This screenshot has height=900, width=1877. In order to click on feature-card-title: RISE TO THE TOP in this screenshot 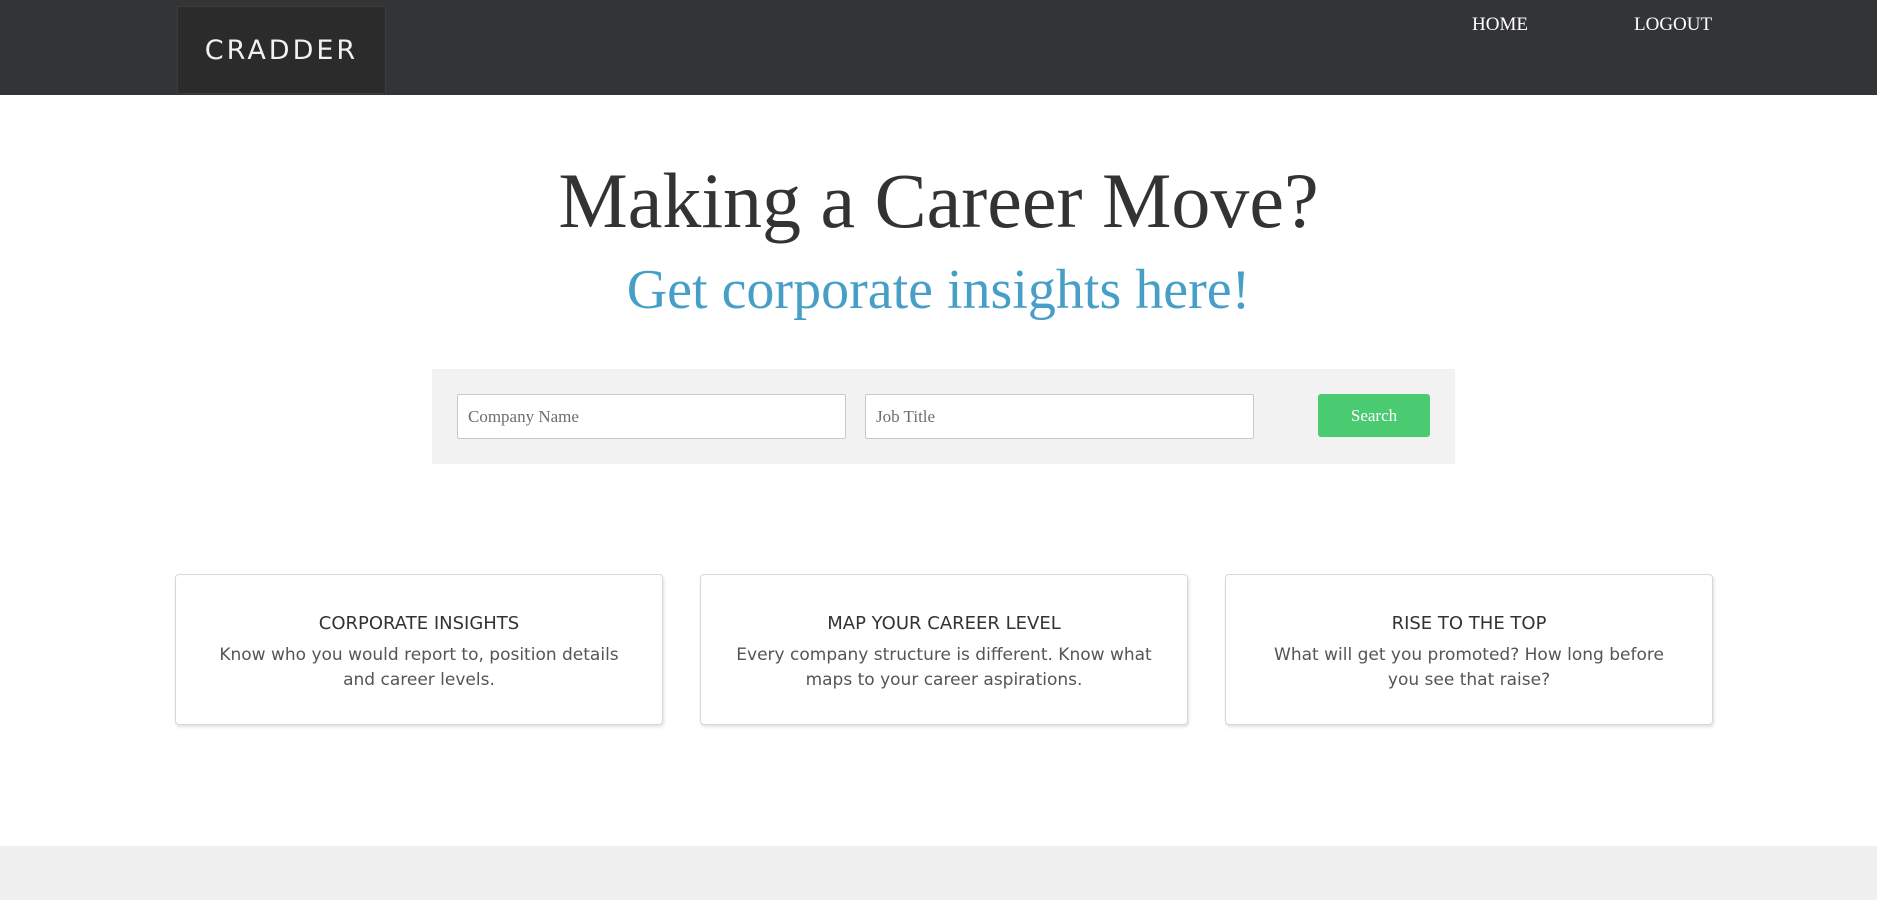, I will do `click(1469, 623)`.